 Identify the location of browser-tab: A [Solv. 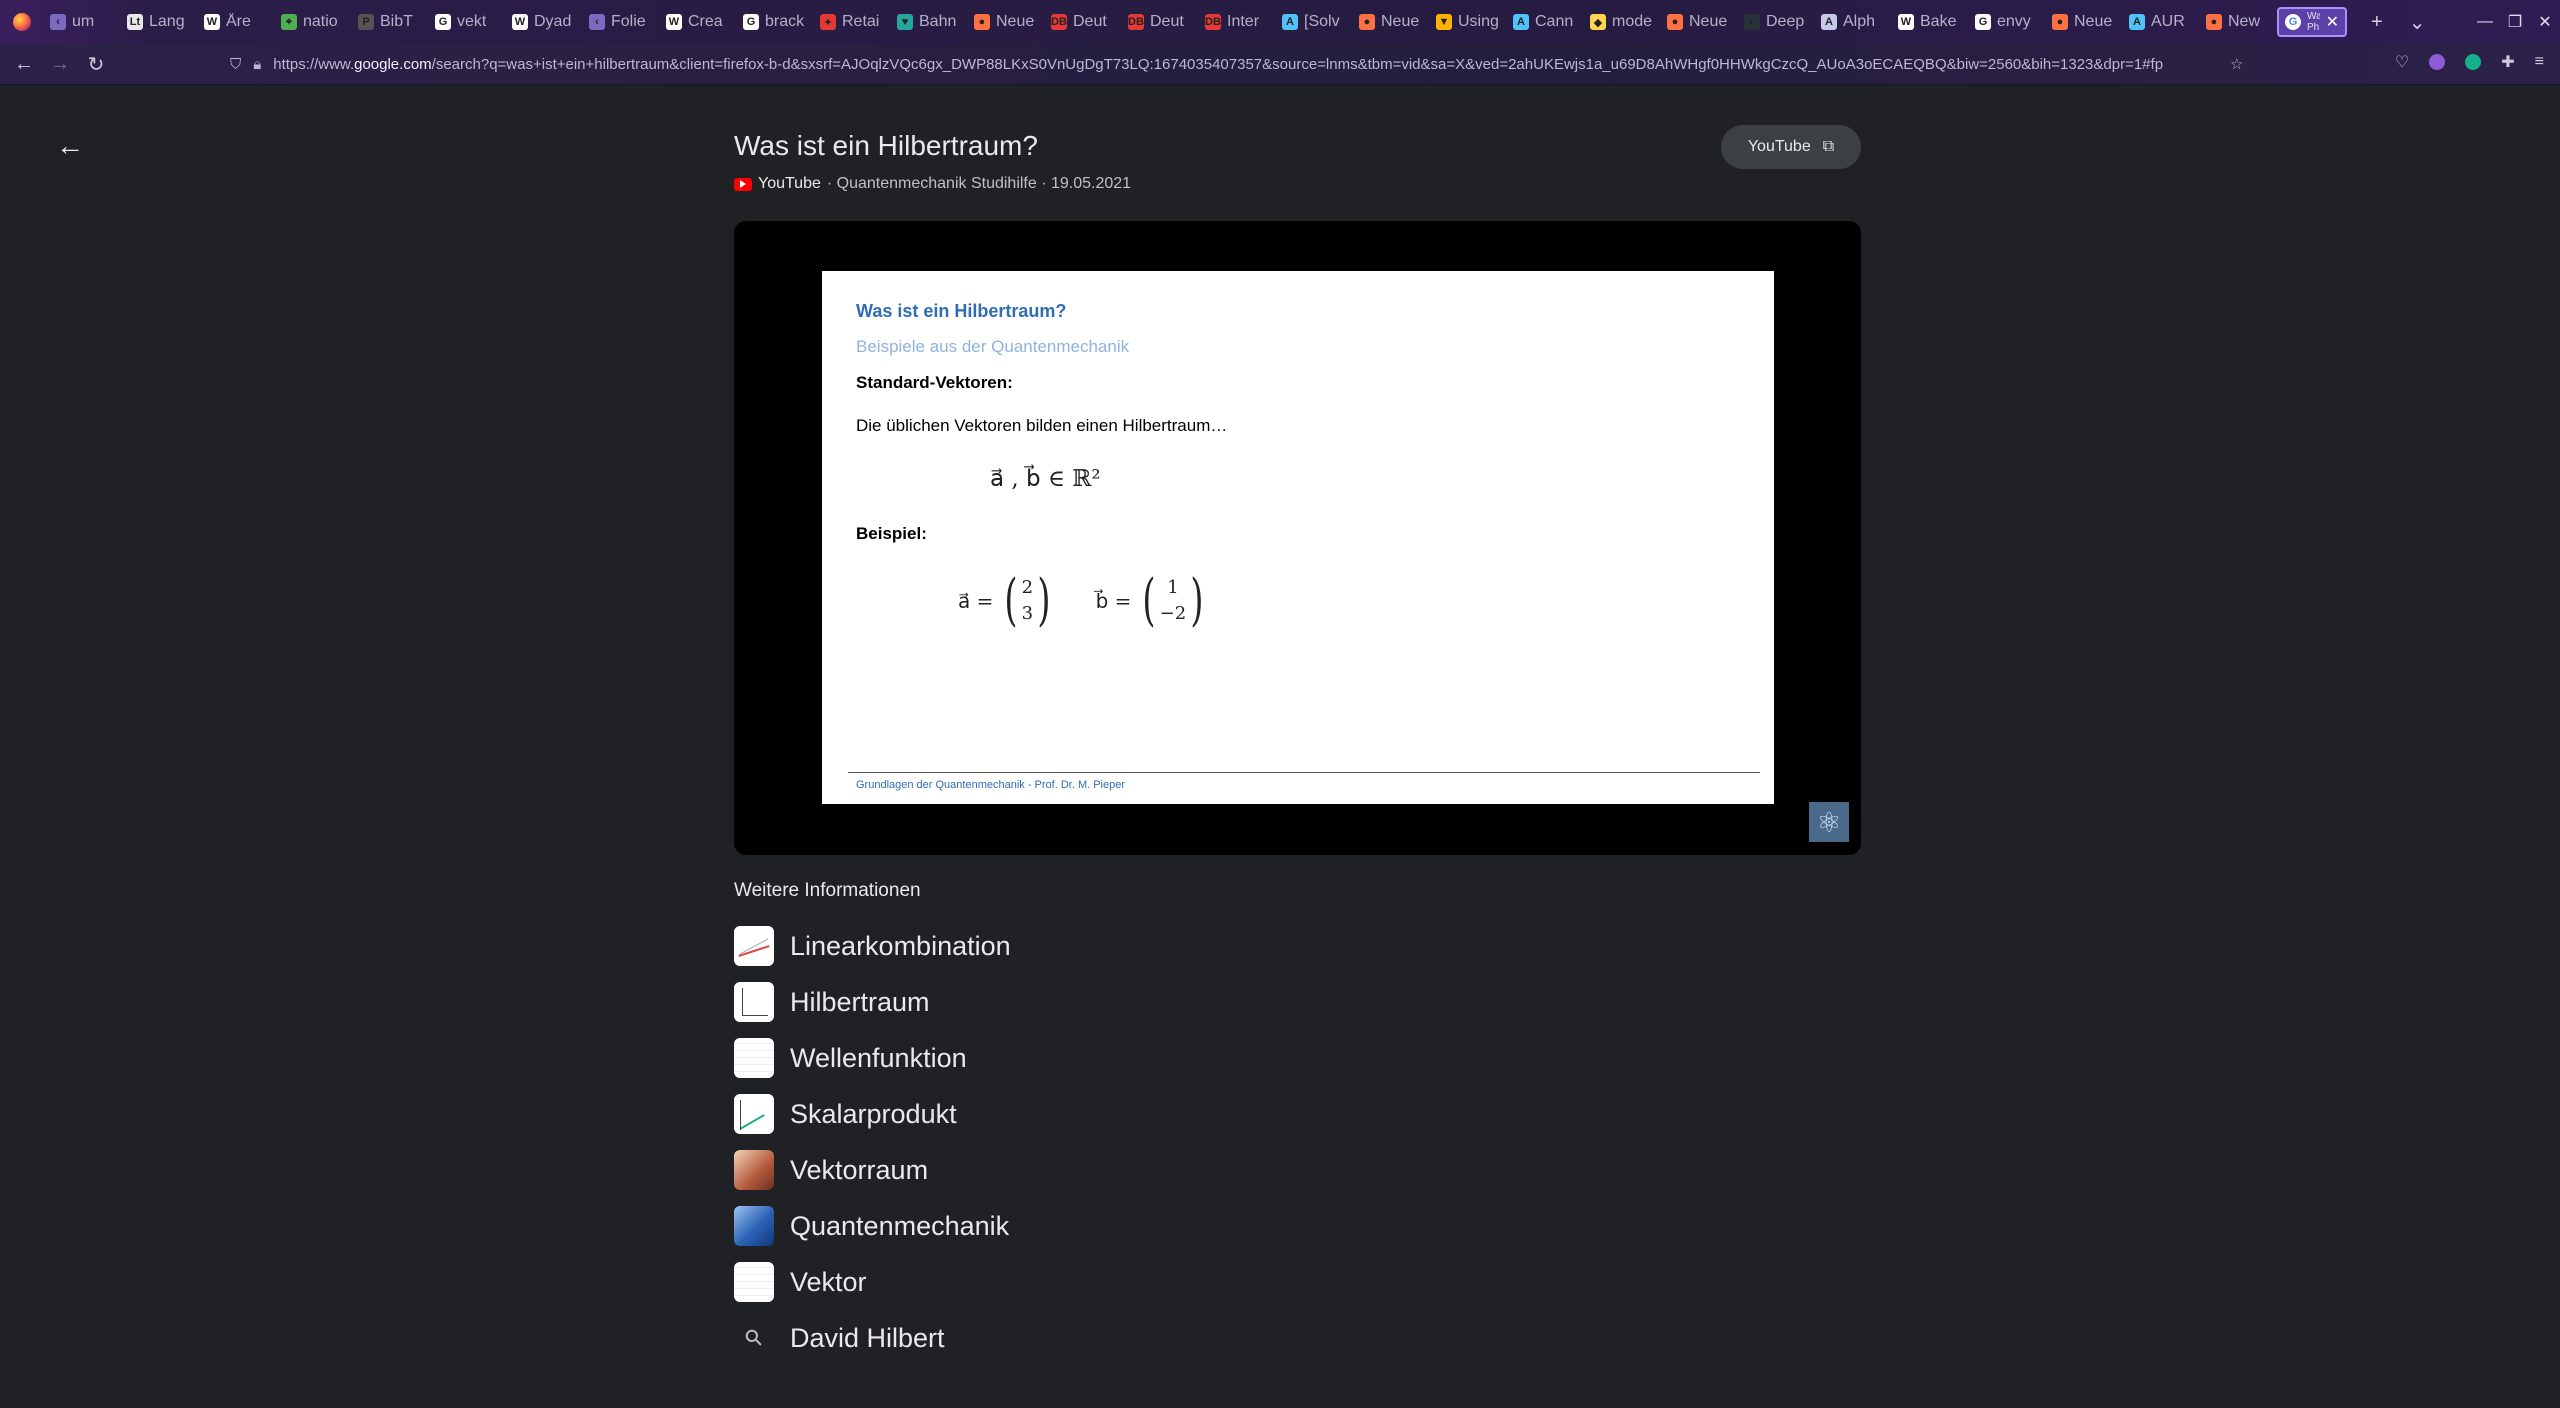
(1314, 22).